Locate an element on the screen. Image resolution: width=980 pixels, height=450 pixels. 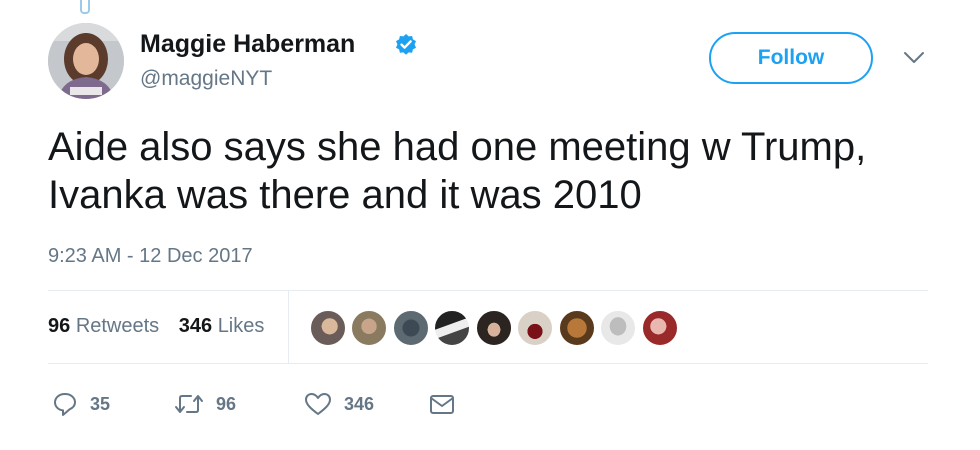
tweet-stats: 96 Retweets 346 Likes is located at coordinates (163, 326).